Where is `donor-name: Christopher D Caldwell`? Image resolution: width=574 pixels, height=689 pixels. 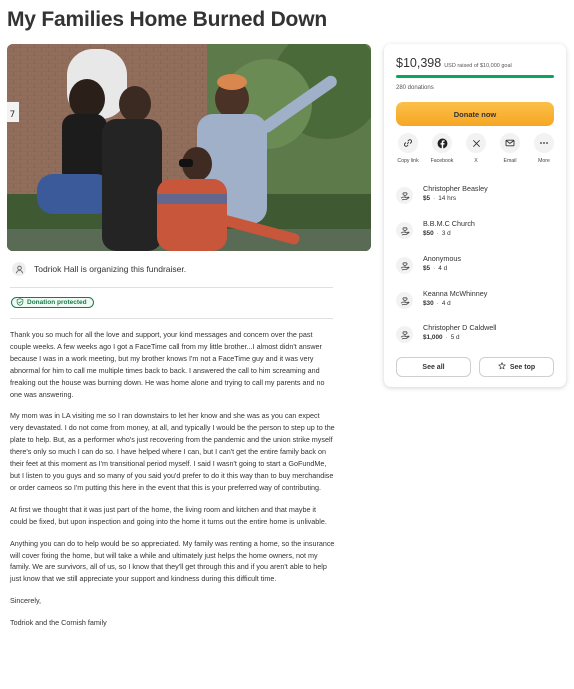
donor-name: Christopher D Caldwell is located at coordinates (460, 327).